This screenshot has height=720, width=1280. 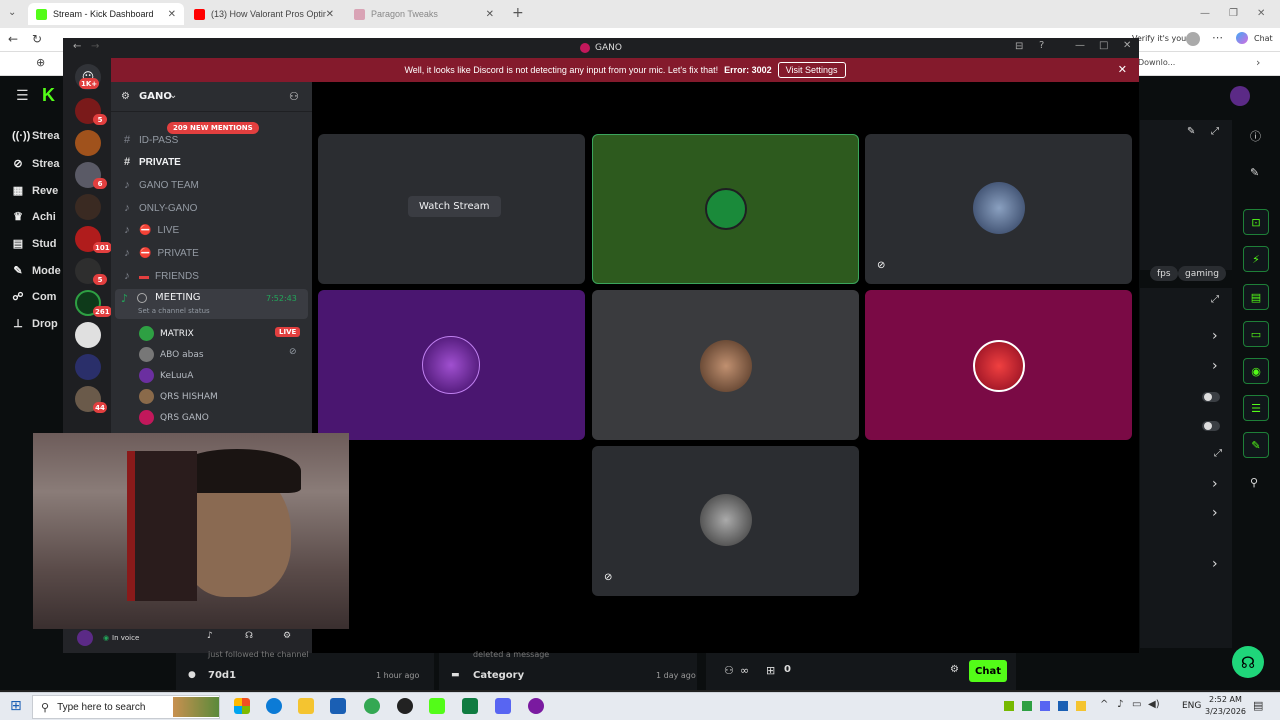 I want to click on bookmark-chevron-icon: ›, so click(x=1258, y=62).